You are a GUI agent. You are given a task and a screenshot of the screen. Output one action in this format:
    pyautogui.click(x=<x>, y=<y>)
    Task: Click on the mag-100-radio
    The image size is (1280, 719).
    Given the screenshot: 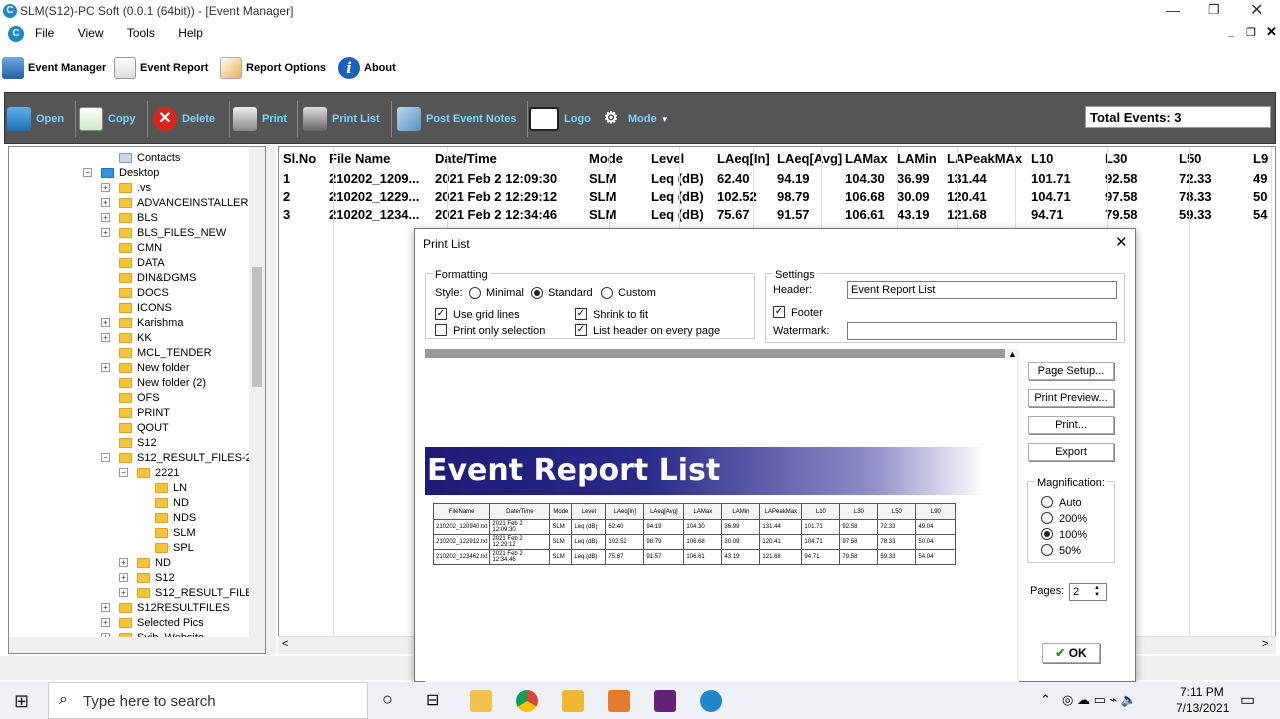 What is the action you would take?
    pyautogui.click(x=1047, y=534)
    